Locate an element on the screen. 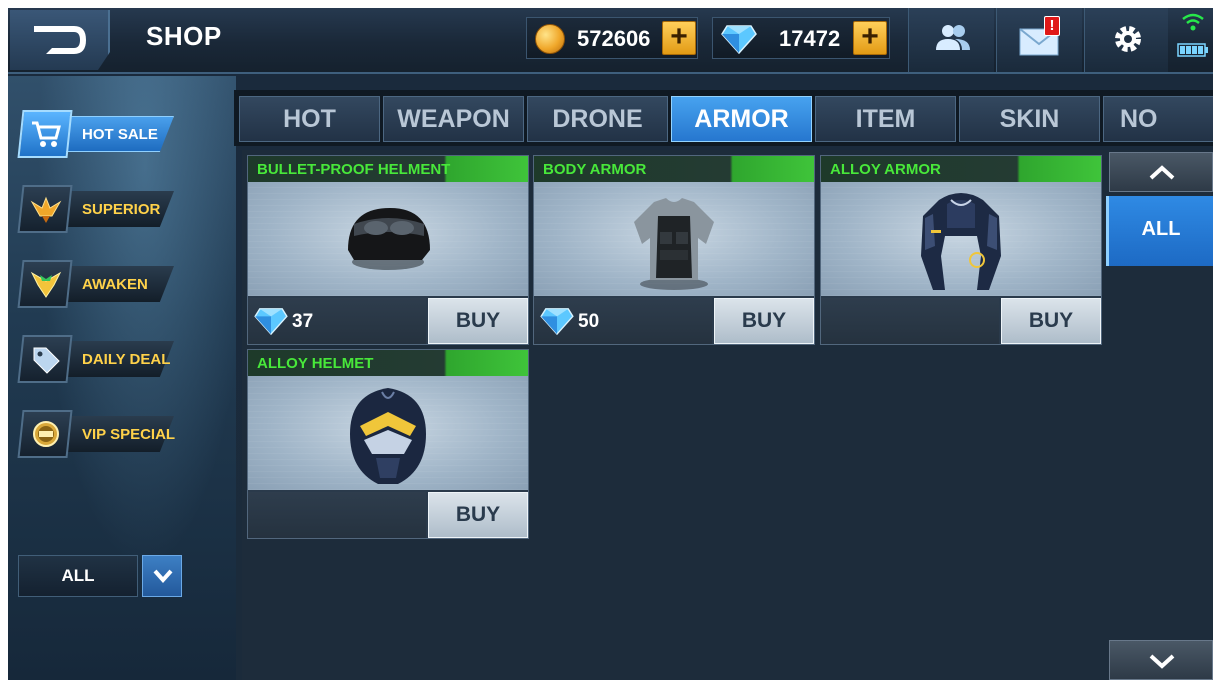 The image size is (1216, 681). sidebar-item-superior: SUPERIOR is located at coordinates (96, 209).